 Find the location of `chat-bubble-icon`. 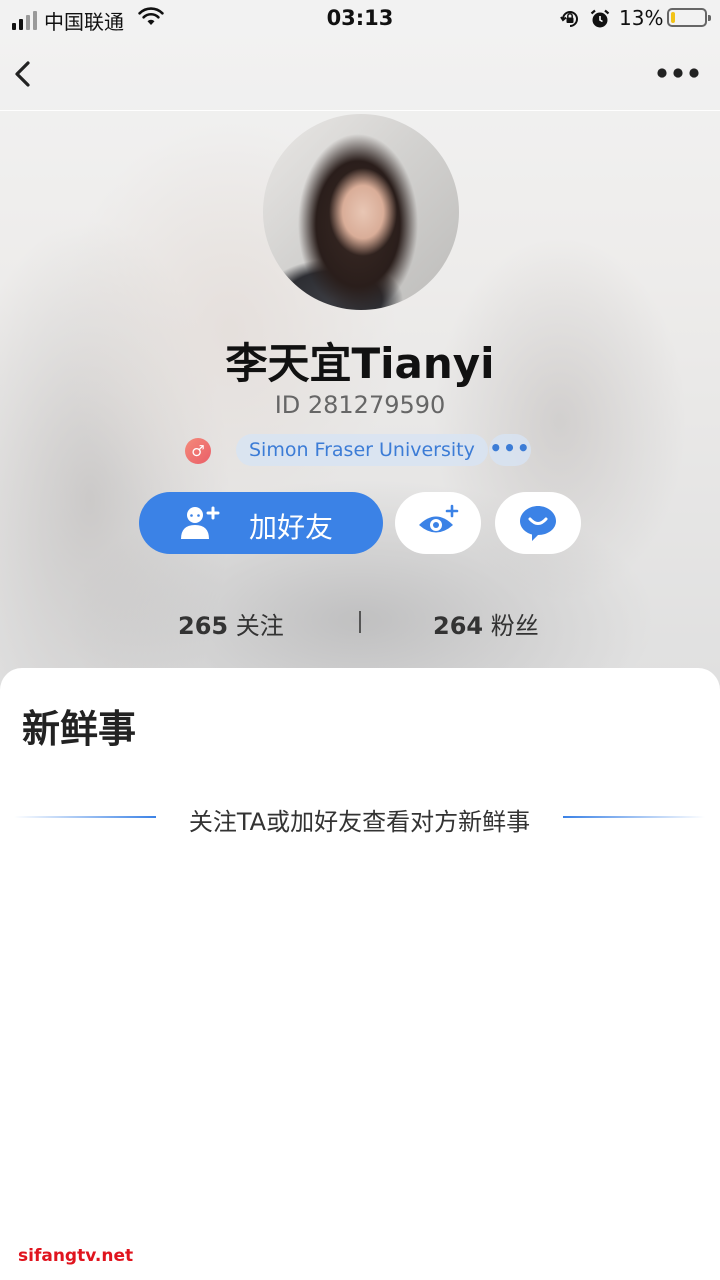

chat-bubble-icon is located at coordinates (538, 523).